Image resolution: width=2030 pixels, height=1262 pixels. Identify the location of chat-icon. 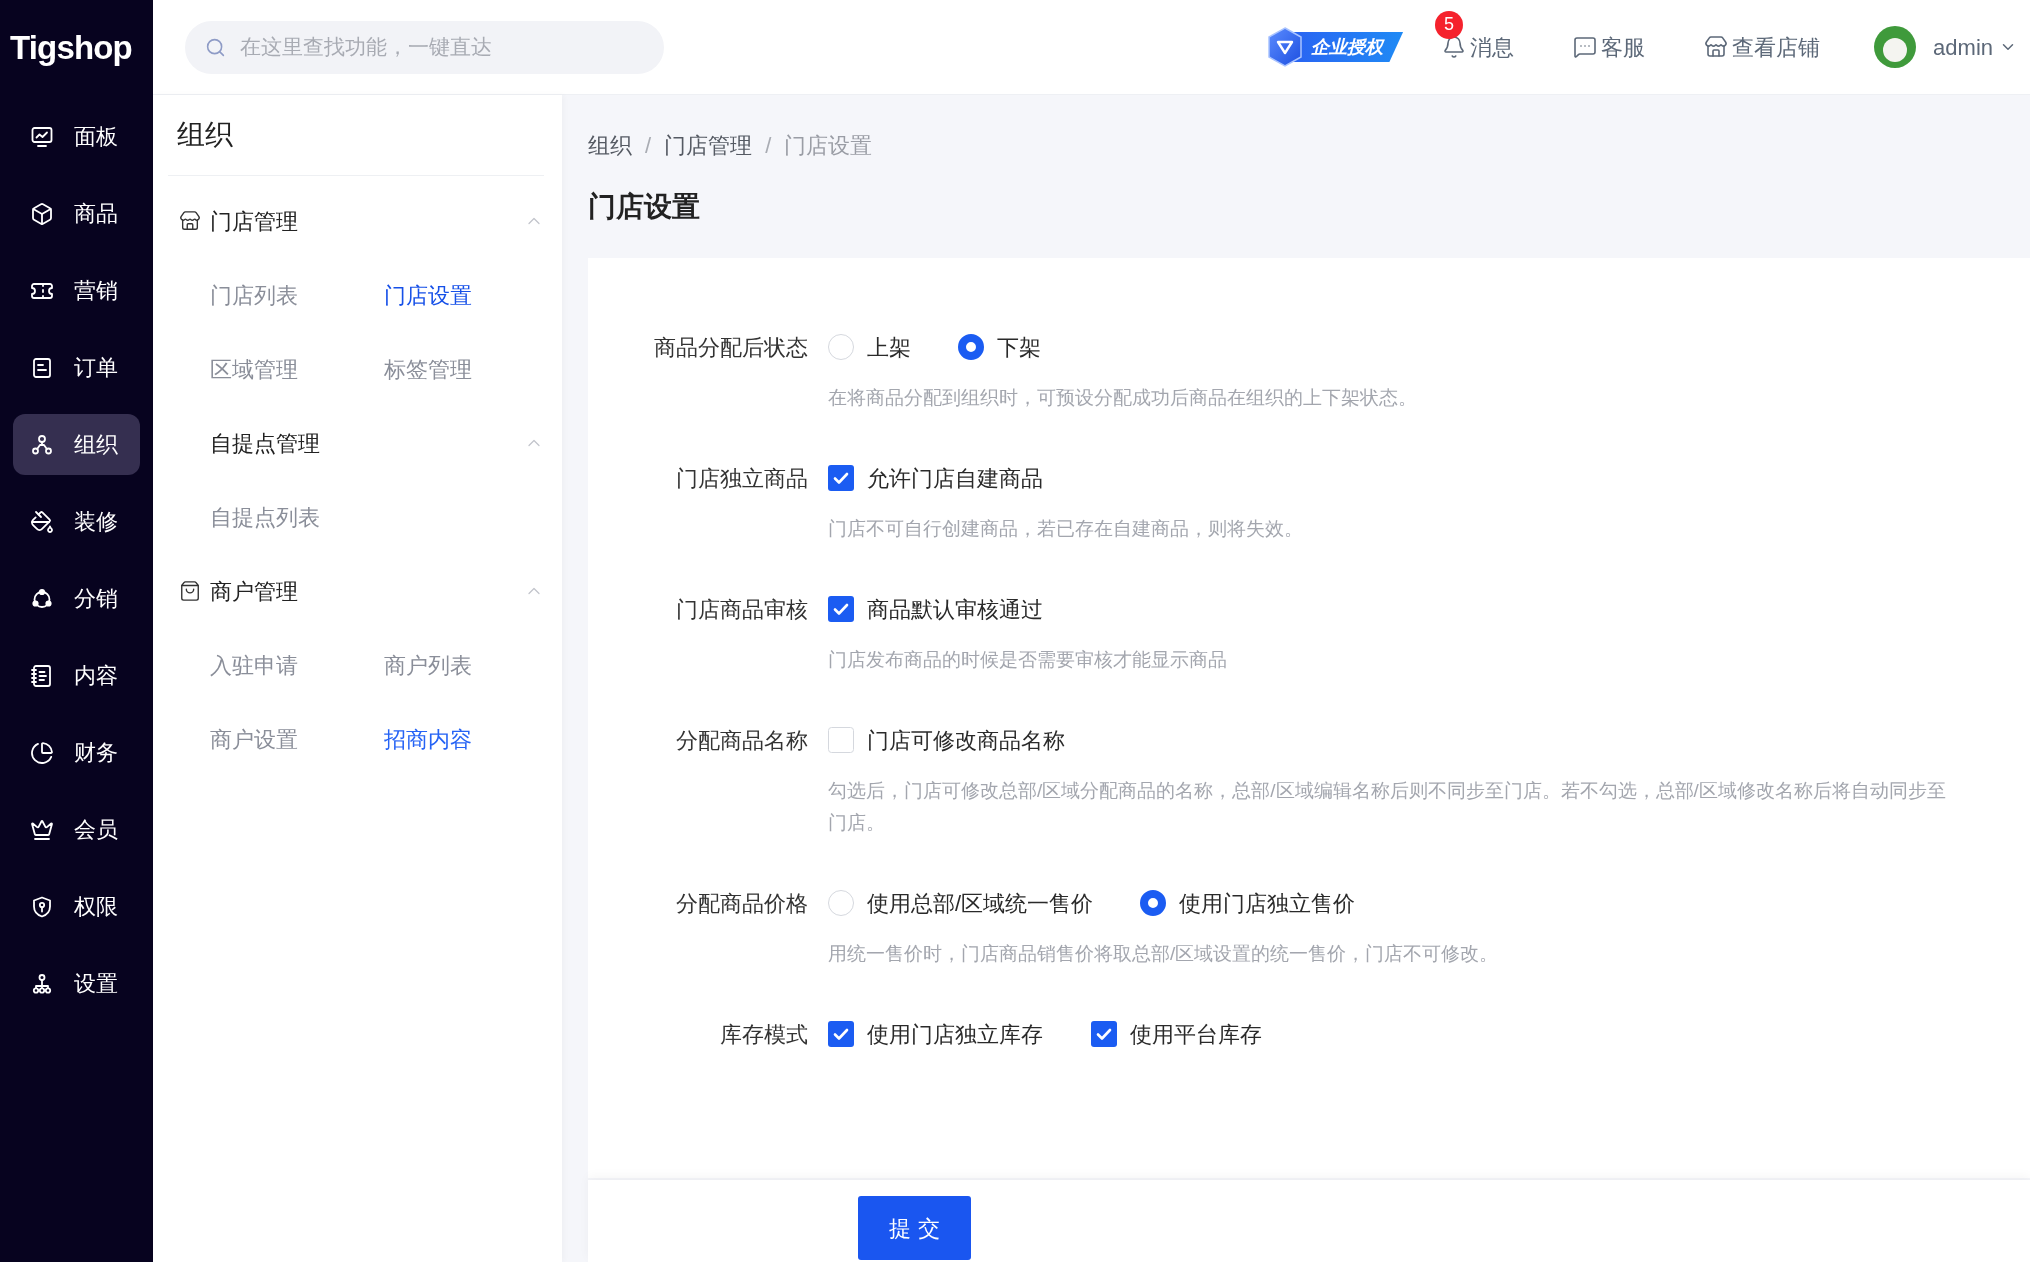
(1585, 47).